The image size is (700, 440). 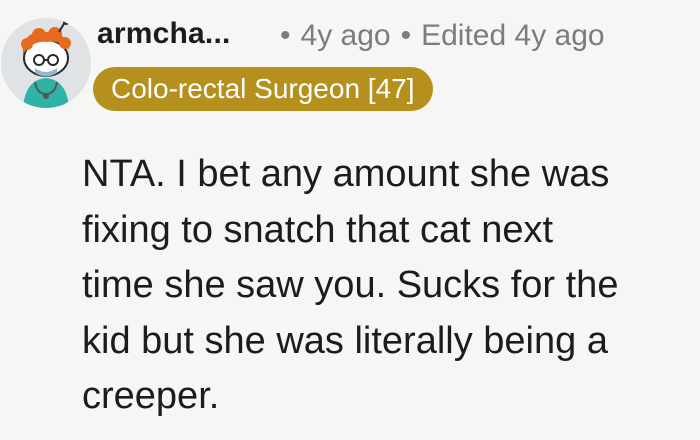 I want to click on comment-body-line: NTA. I bet any amount she was, so click(x=346, y=174).